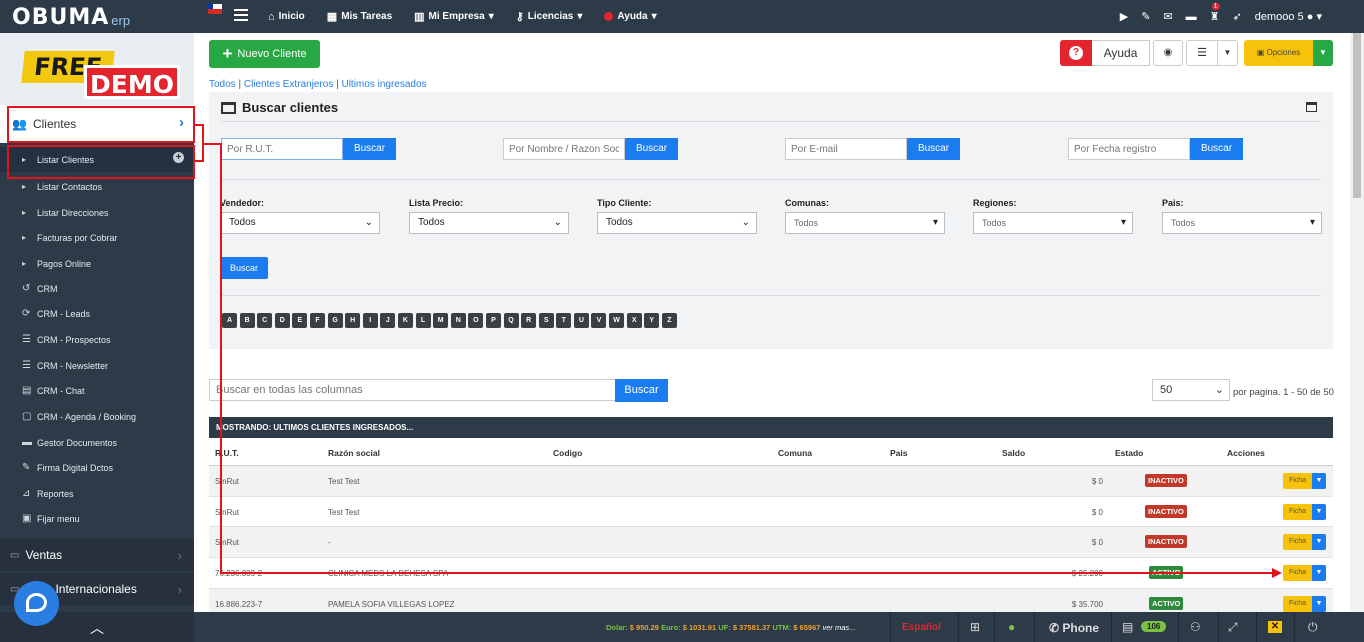 This screenshot has width=1364, height=642. Describe the element at coordinates (634, 320) in the screenshot. I see `letter-filter-button: X` at that location.